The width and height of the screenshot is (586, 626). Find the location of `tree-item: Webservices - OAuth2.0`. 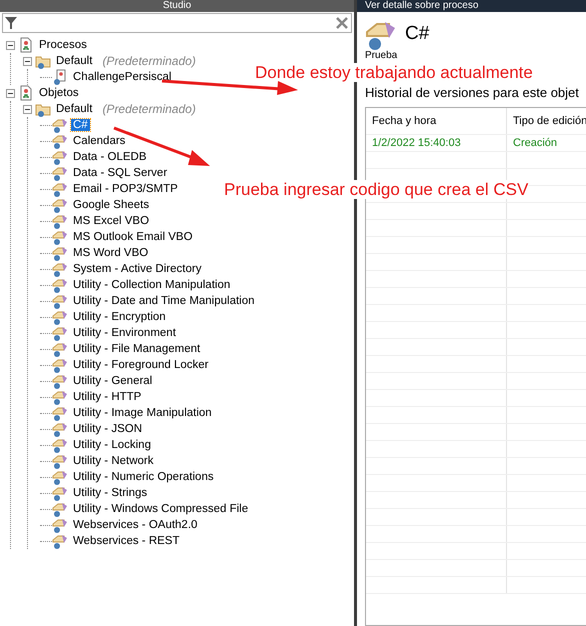

tree-item: Webservices - OAuth2.0 is located at coordinates (135, 525).